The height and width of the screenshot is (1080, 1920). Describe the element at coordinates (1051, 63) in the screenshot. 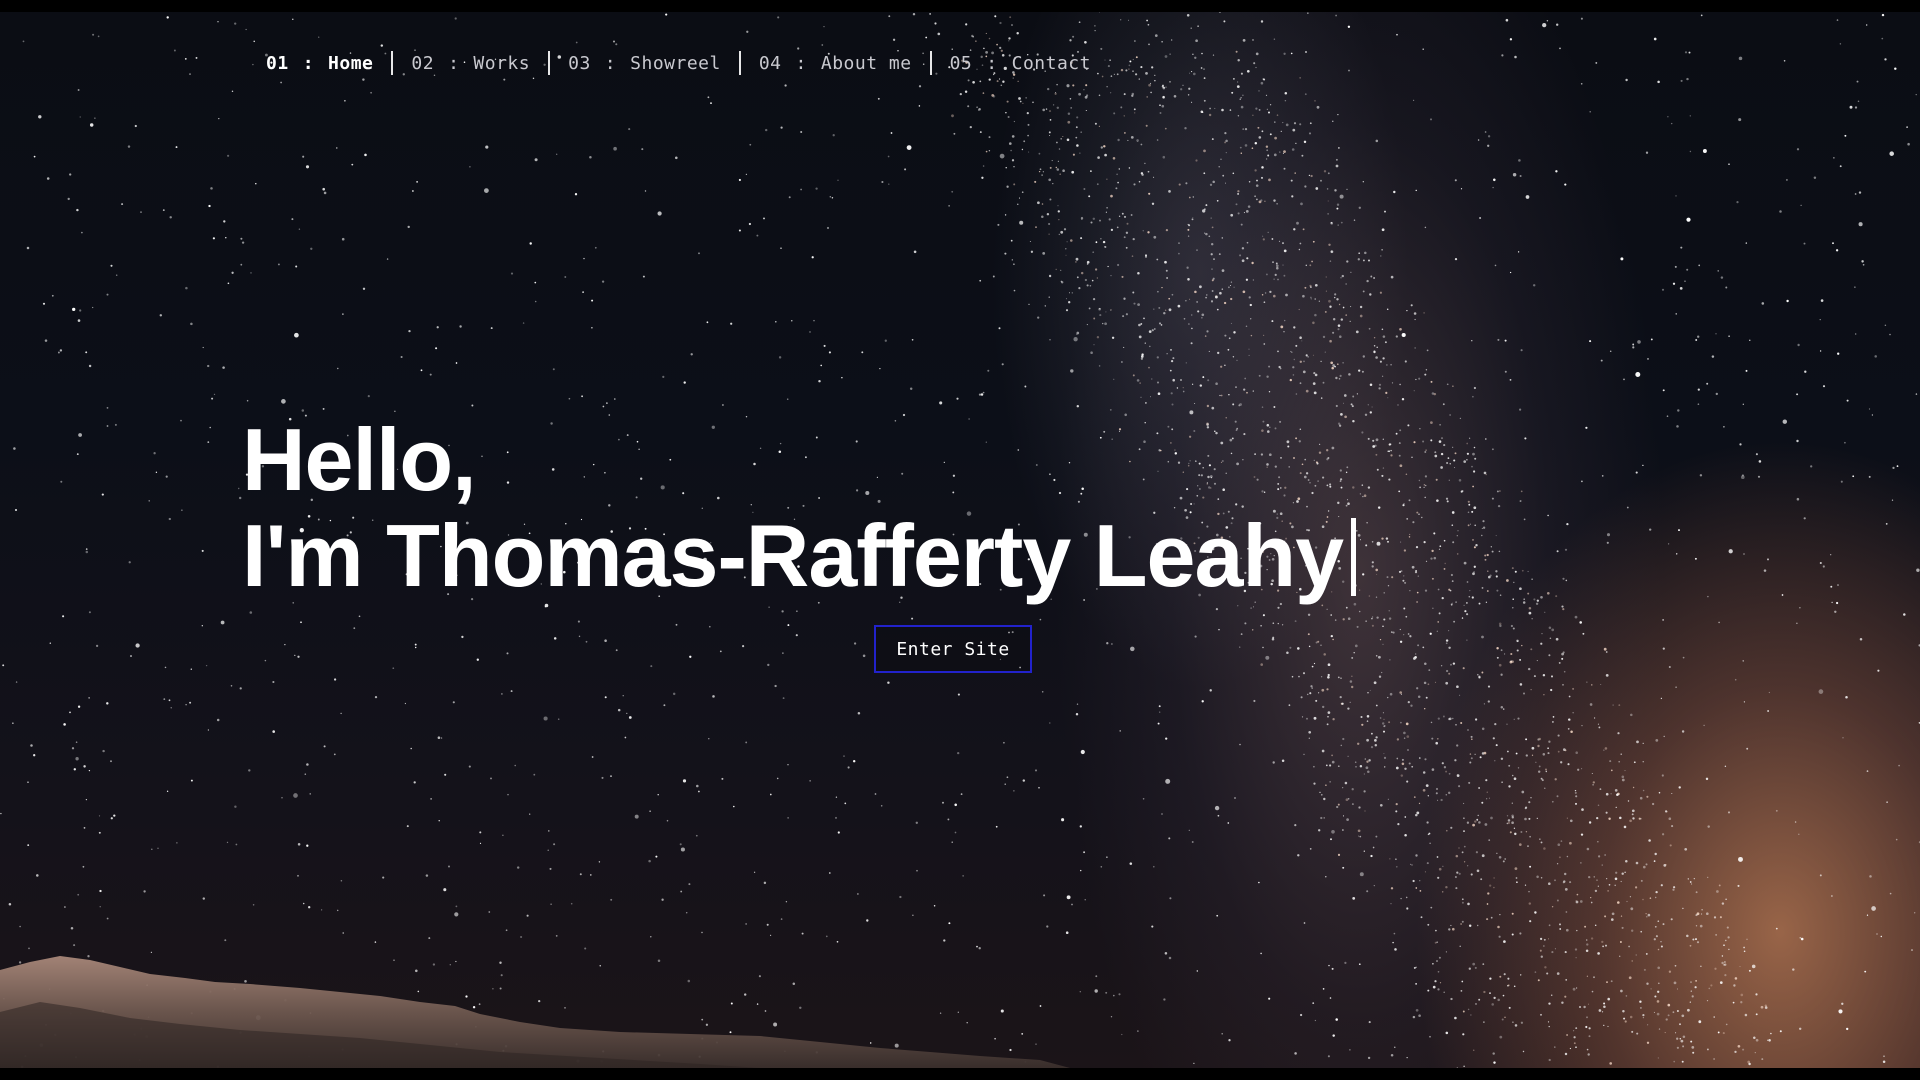

I see `nav-item-label: Contact` at that location.